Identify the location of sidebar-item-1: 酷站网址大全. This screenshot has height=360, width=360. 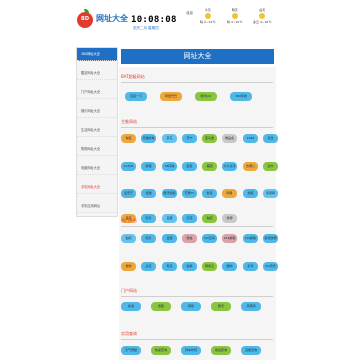
(97, 73).